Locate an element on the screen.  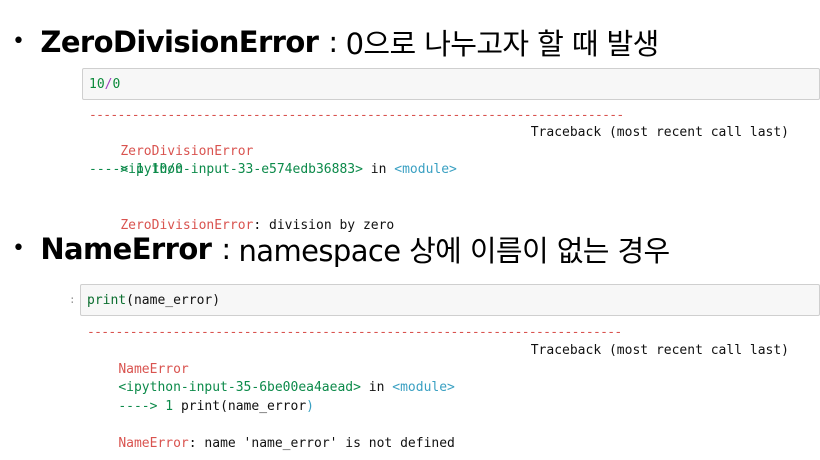
code-token-number: 10 is located at coordinates (97, 84).